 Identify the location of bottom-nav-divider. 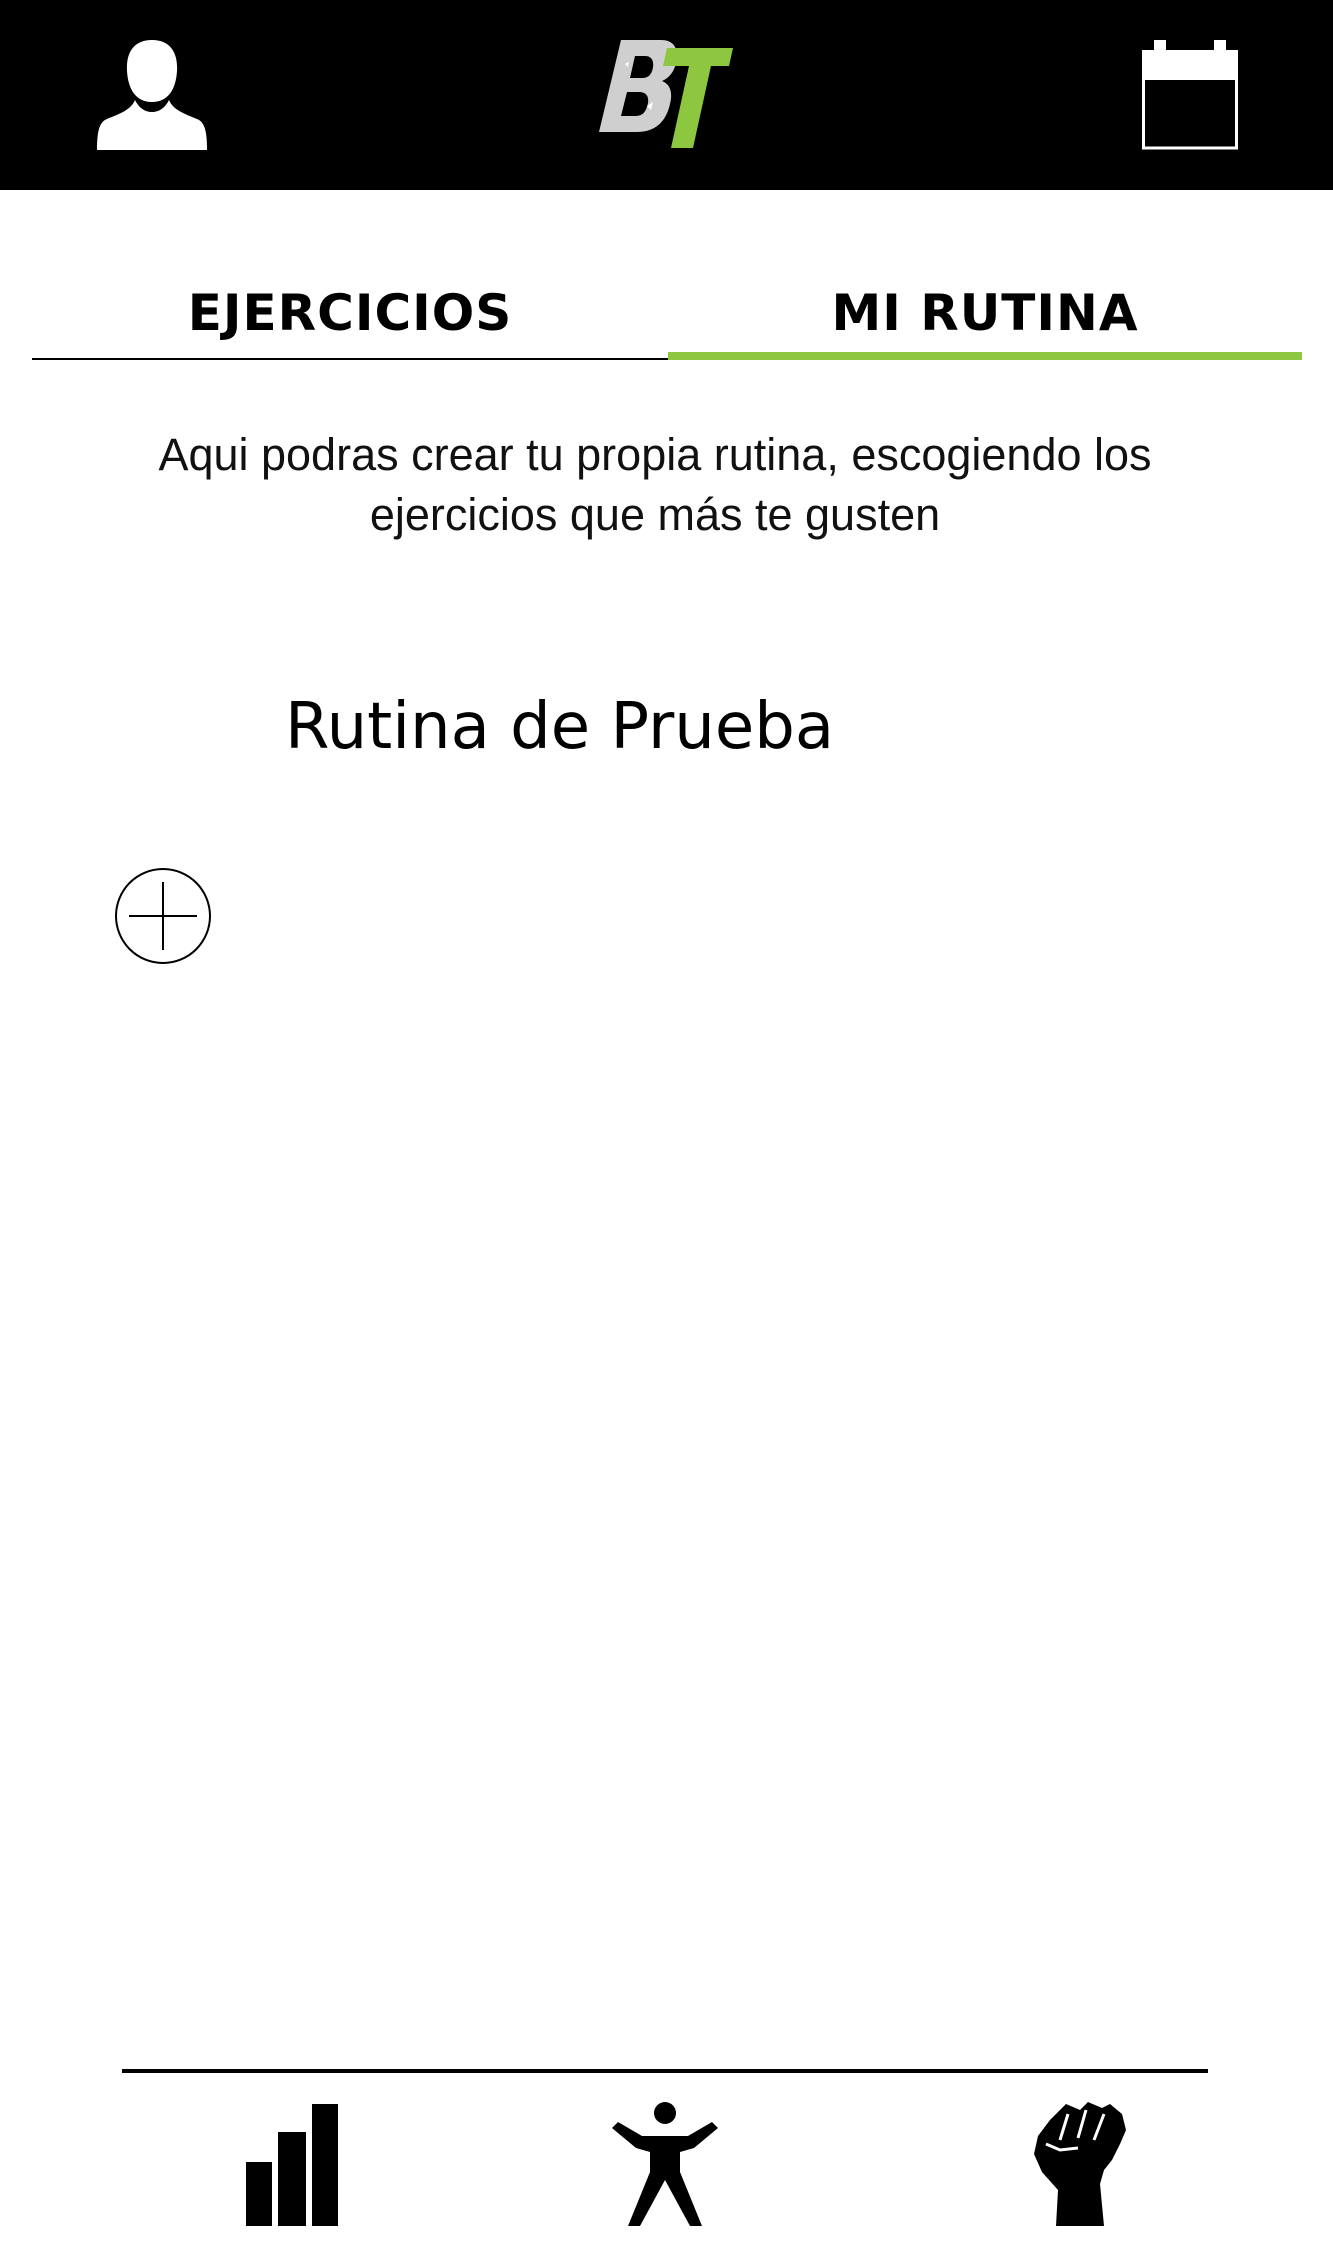
(665, 2071).